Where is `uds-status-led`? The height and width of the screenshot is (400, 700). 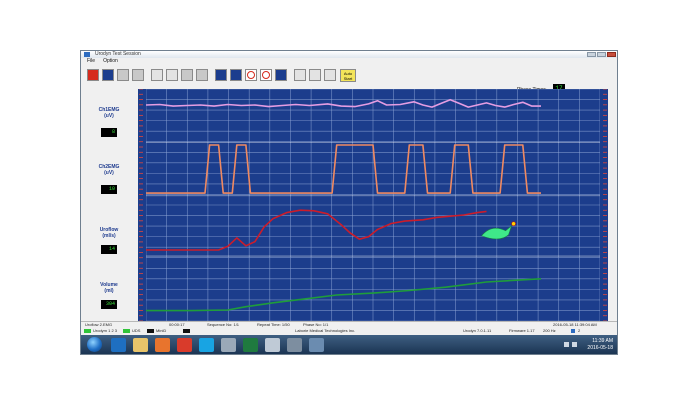
uds-status-led is located at coordinates (126, 331).